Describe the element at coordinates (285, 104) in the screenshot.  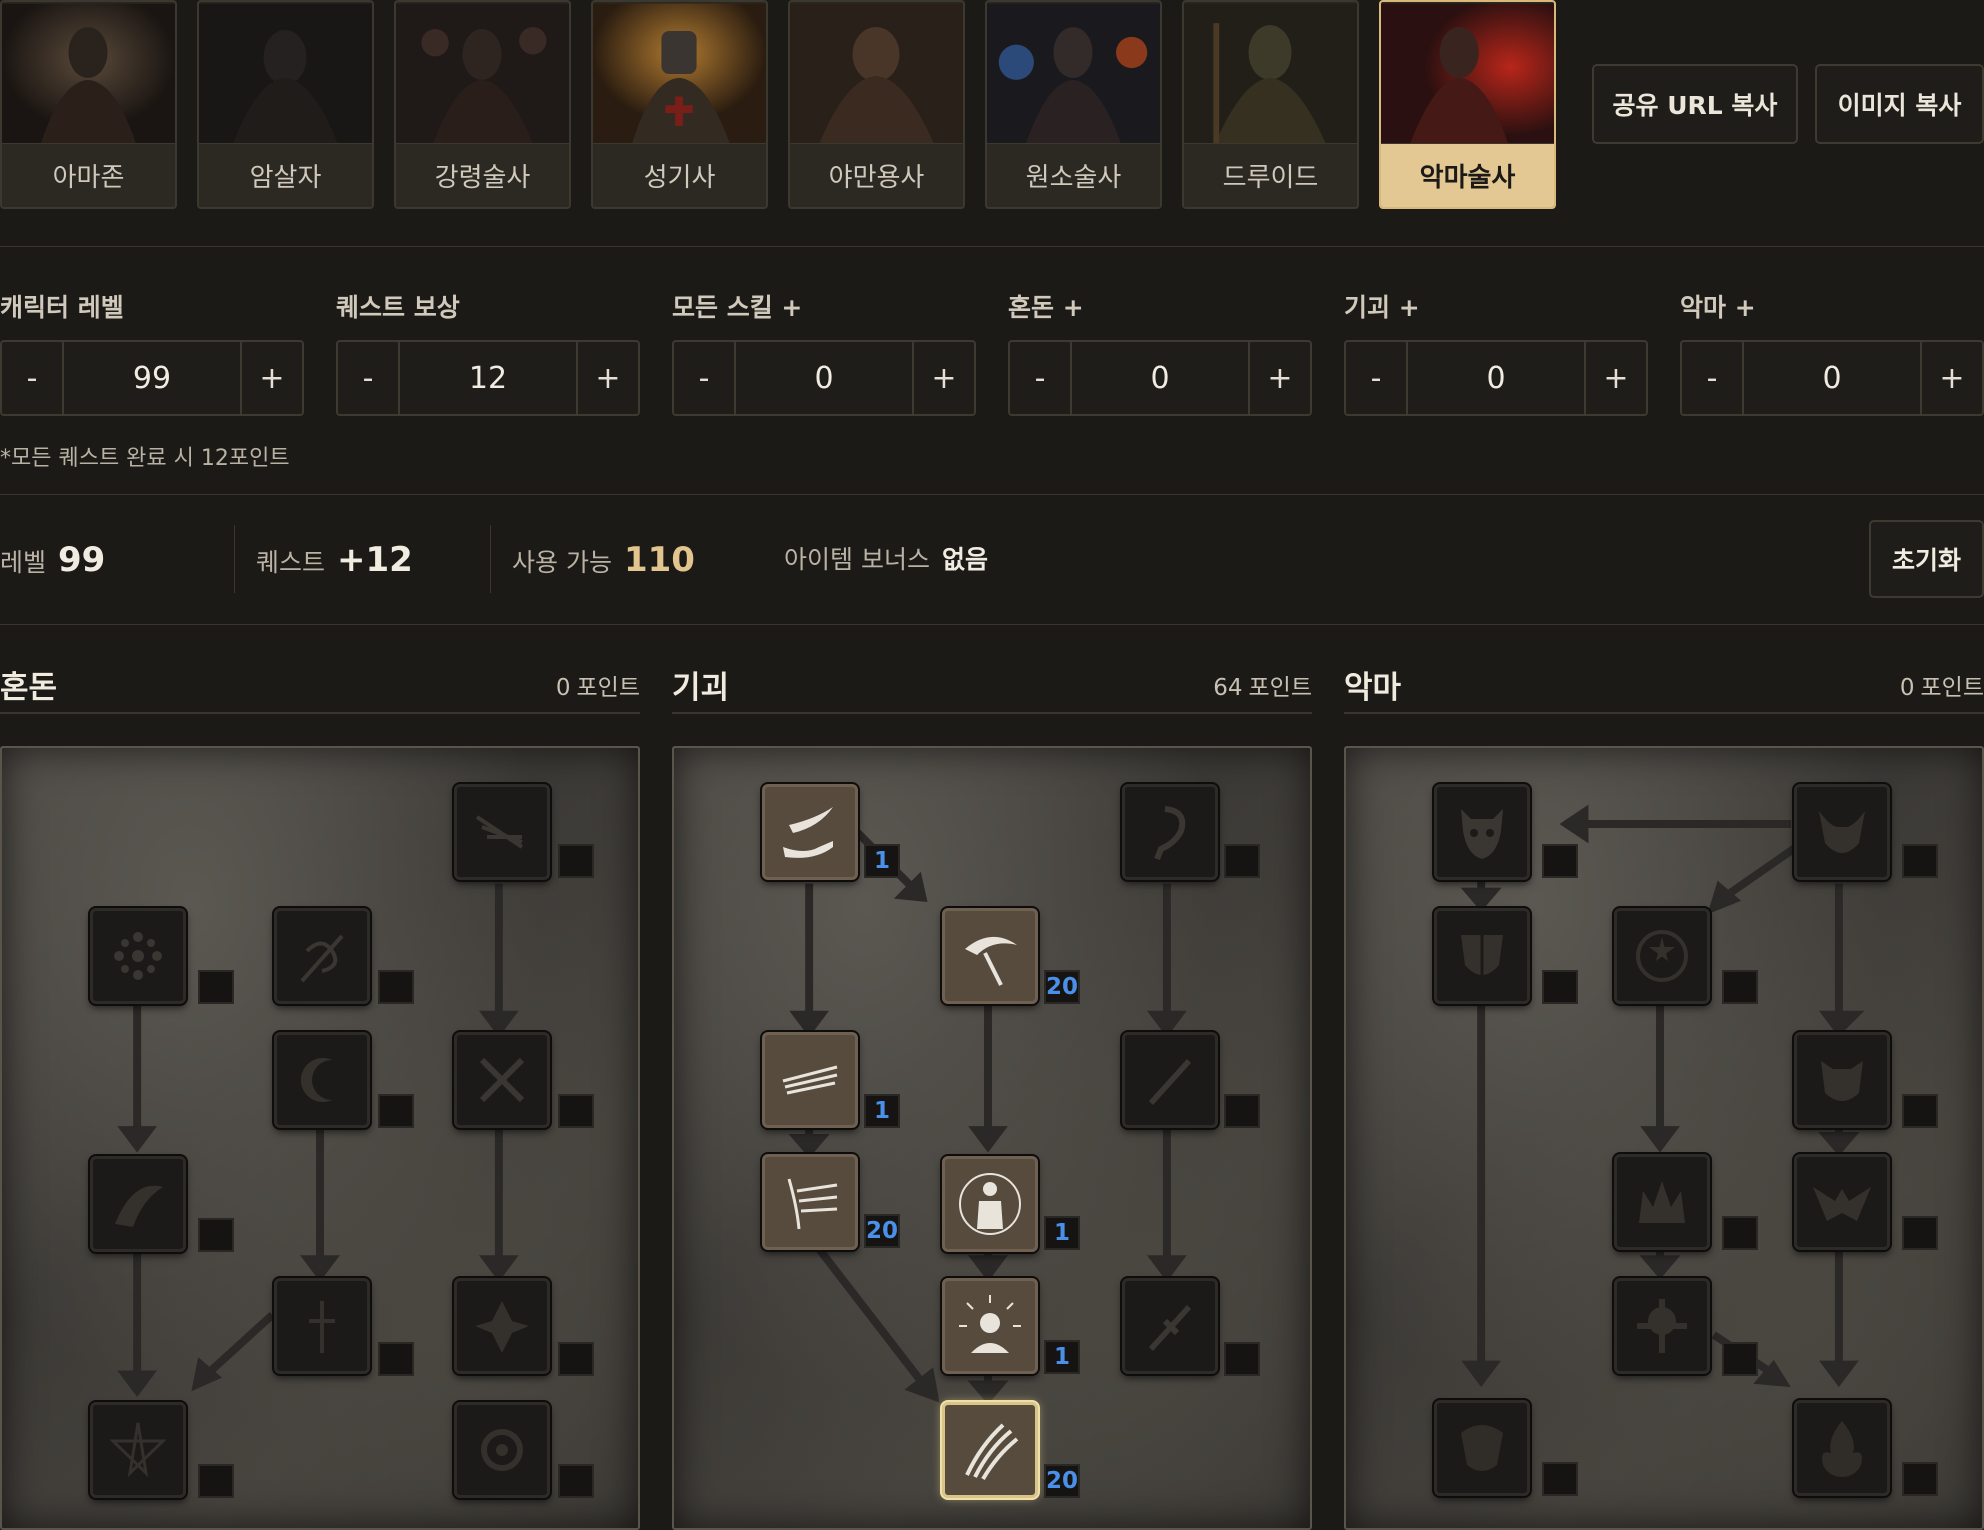
I see `class-tab-assassin: 암살자` at that location.